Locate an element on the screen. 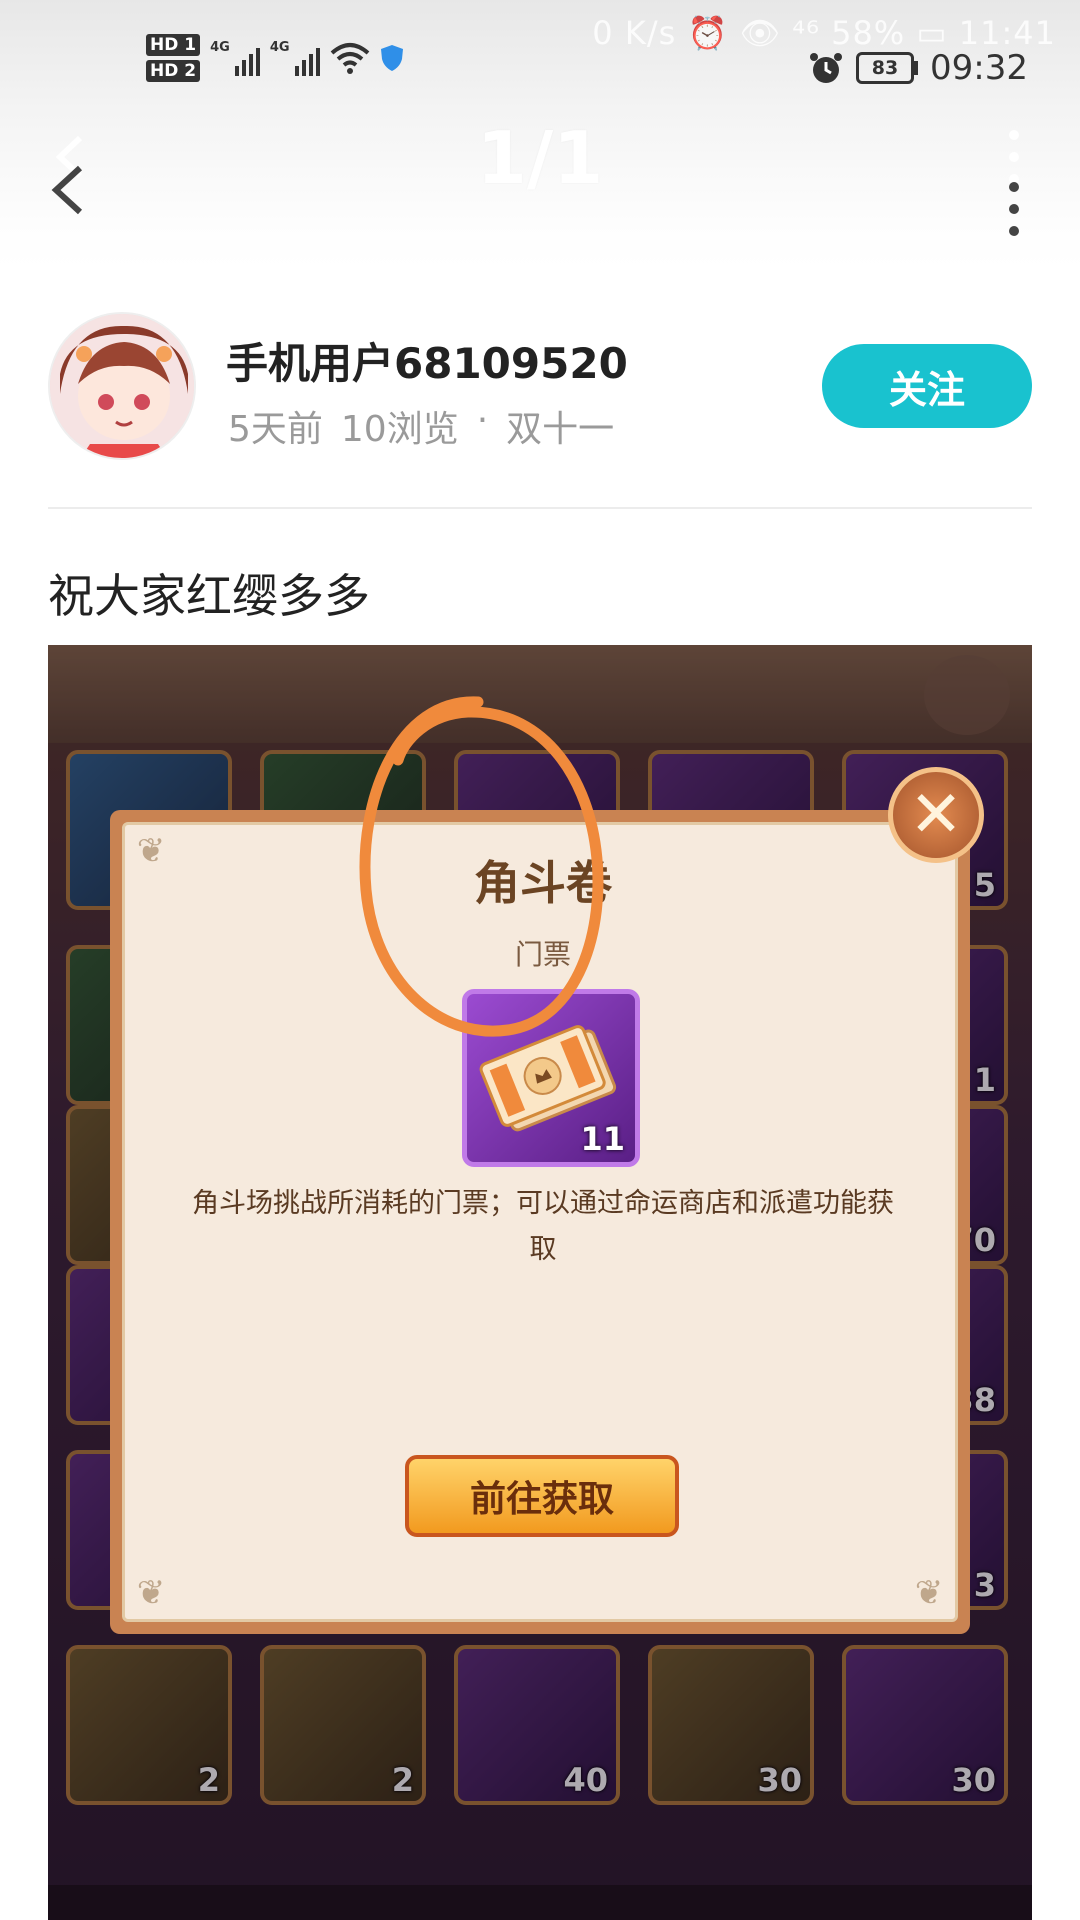 Image resolution: width=1080 pixels, height=1920 pixels. avatar-image is located at coordinates (122, 386).